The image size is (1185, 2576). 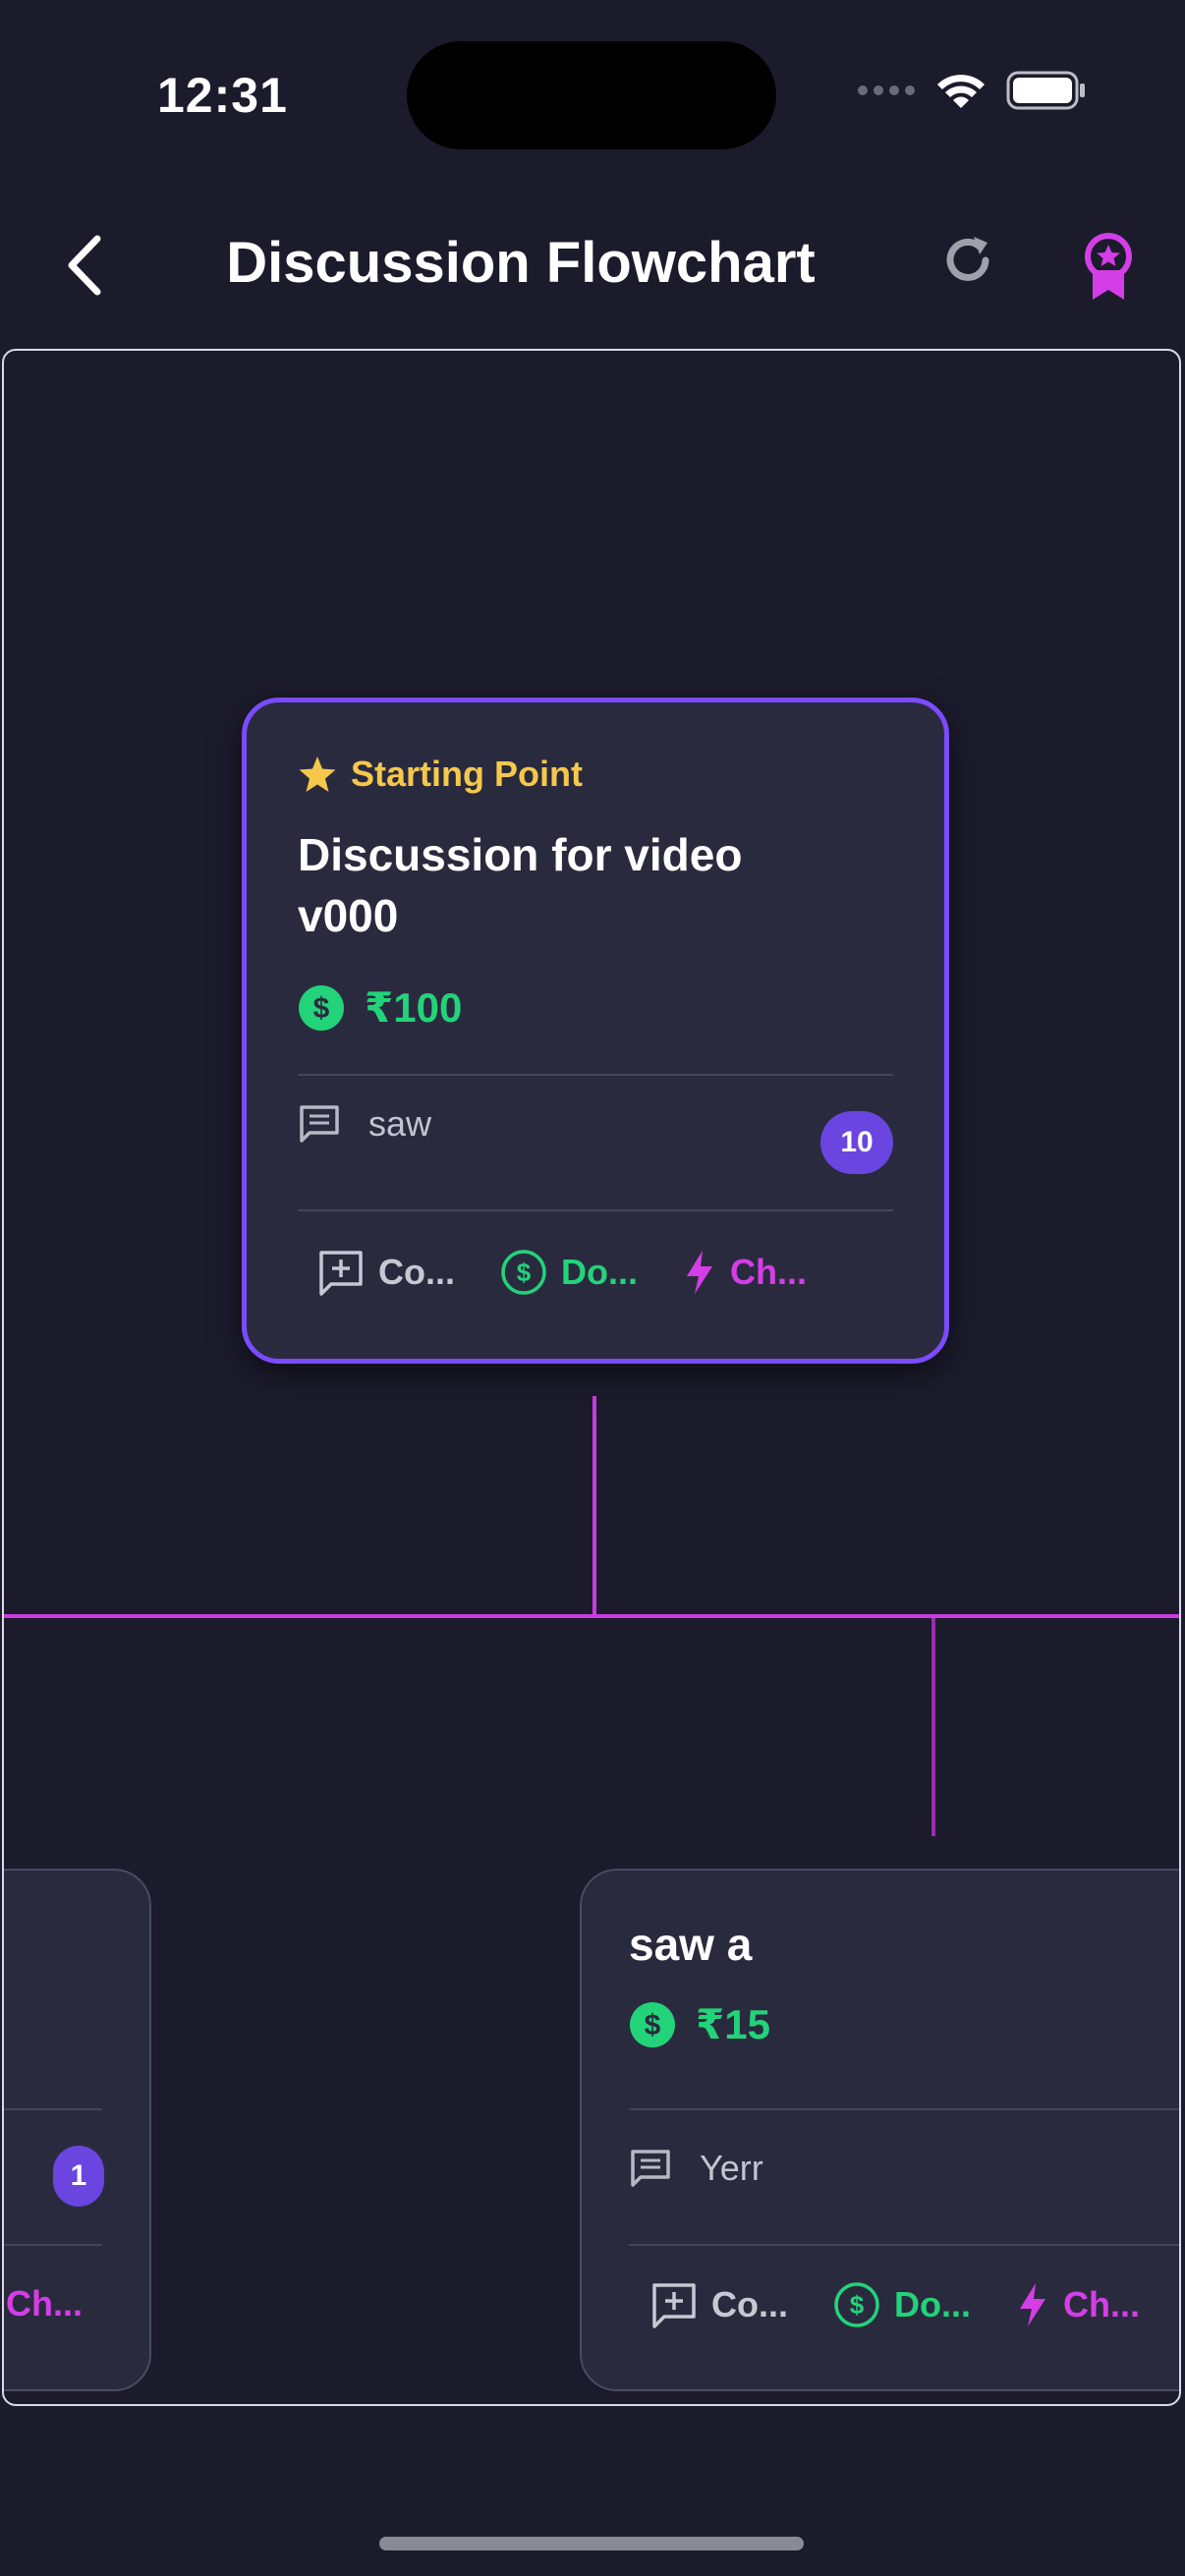 I want to click on refresh-button, so click(x=973, y=265).